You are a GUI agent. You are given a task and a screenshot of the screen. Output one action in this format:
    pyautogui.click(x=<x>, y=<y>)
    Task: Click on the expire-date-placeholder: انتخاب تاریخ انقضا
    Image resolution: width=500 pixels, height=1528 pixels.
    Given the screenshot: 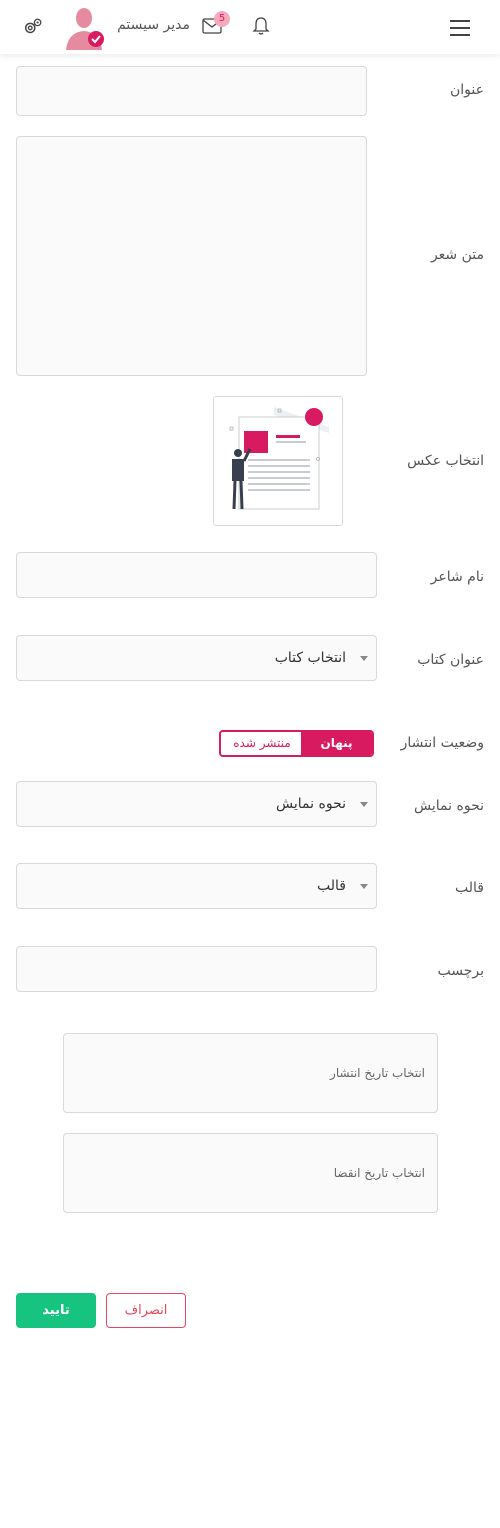 What is the action you would take?
    pyautogui.click(x=379, y=1173)
    